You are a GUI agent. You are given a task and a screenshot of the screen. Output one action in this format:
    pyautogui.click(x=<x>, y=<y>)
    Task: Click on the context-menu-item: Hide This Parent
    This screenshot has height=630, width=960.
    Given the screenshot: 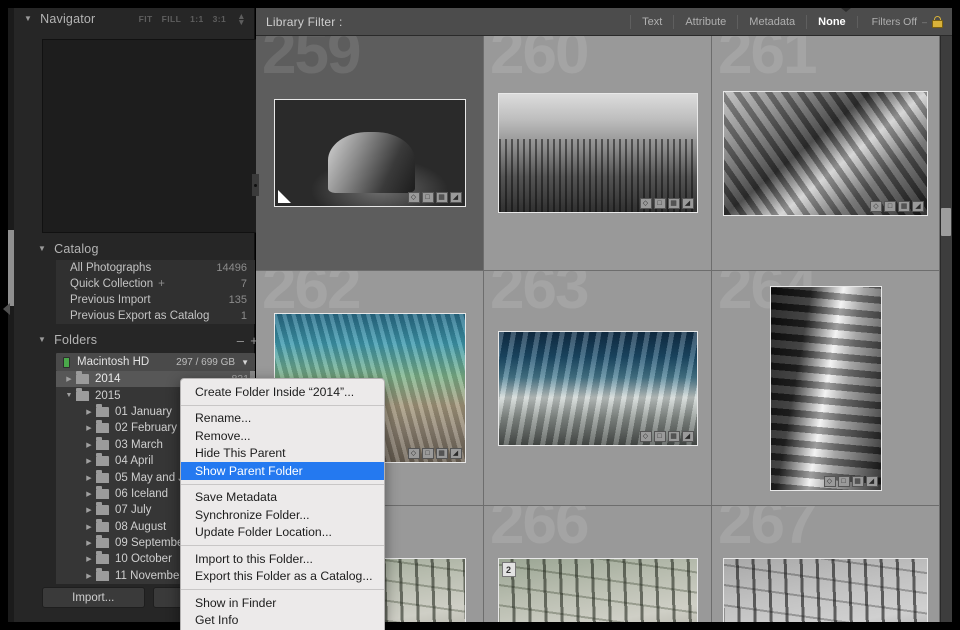 What is the action you would take?
    pyautogui.click(x=282, y=454)
    